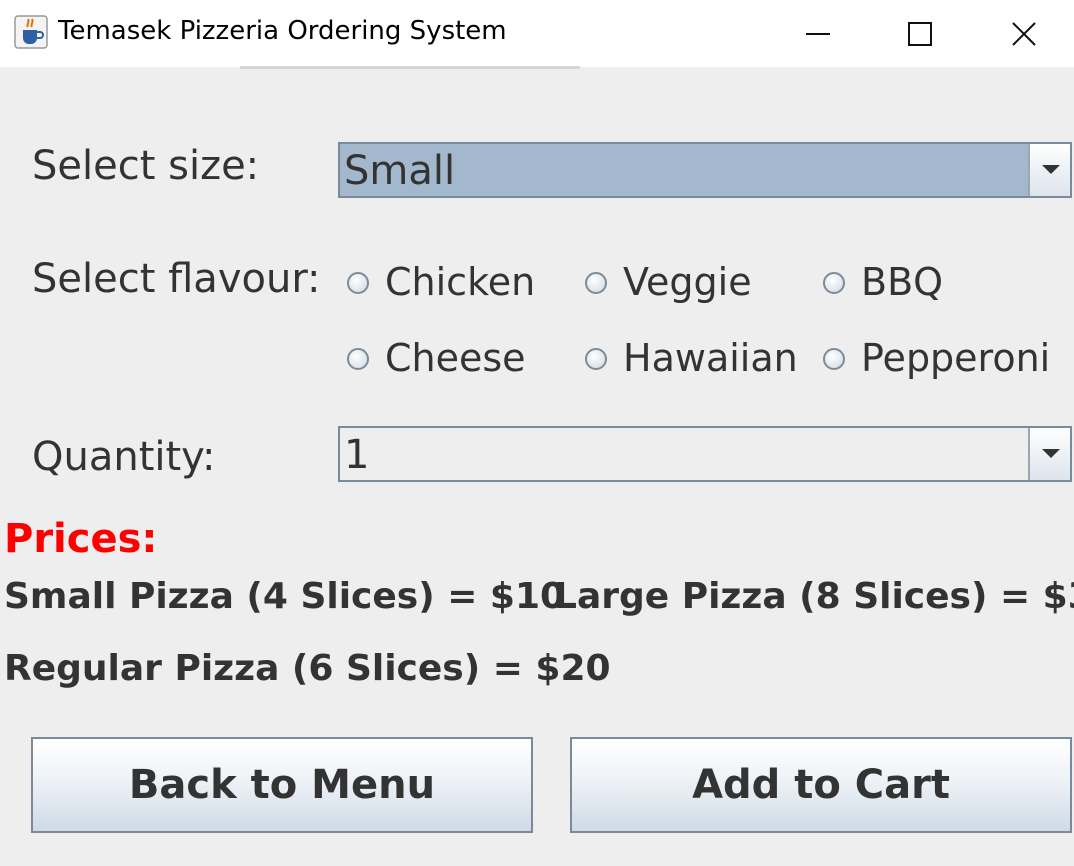 Image resolution: width=1074 pixels, height=866 pixels. What do you see at coordinates (146, 166) in the screenshot?
I see `size-label: Select size:` at bounding box center [146, 166].